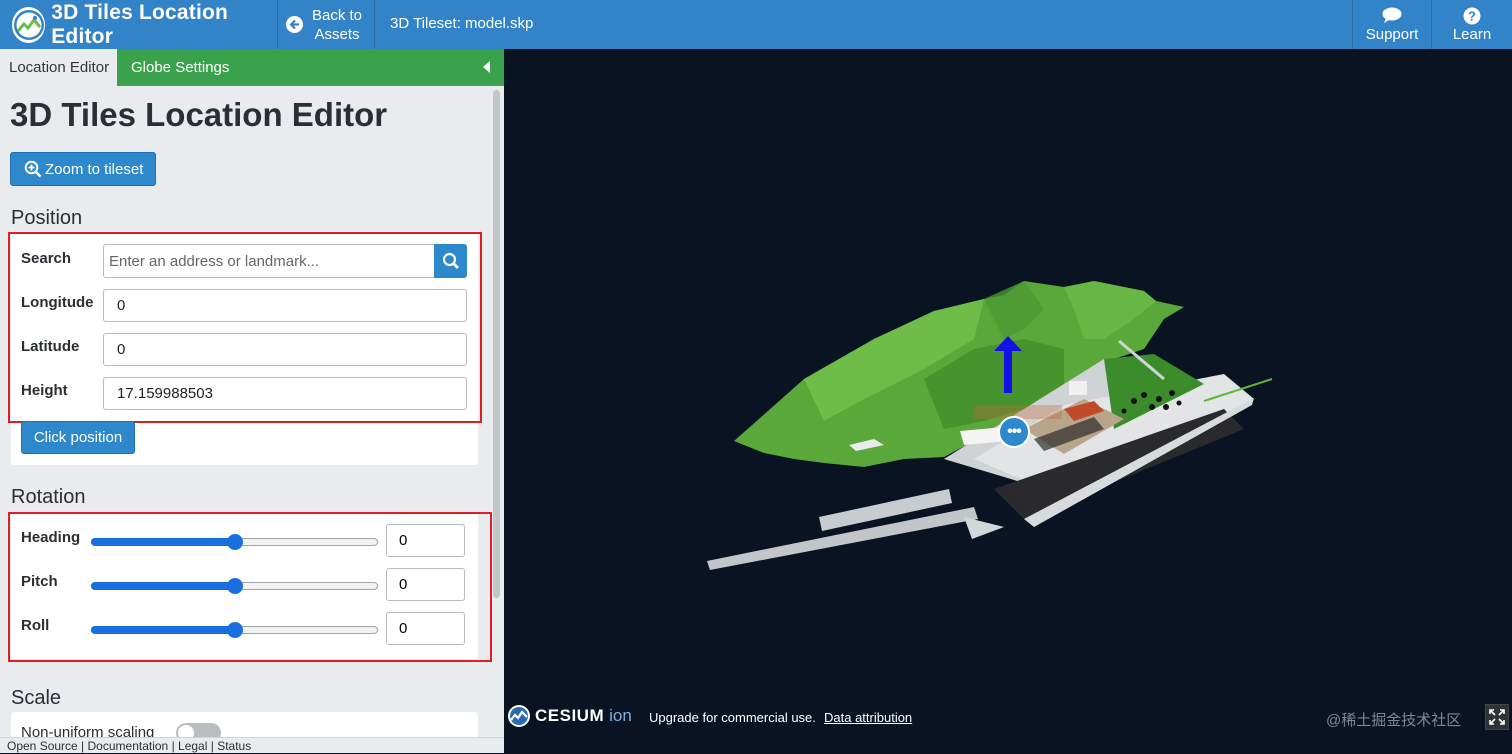 This screenshot has height=754, width=1512. What do you see at coordinates (128, 746) in the screenshot?
I see `footer-link-documentation: Documentation` at bounding box center [128, 746].